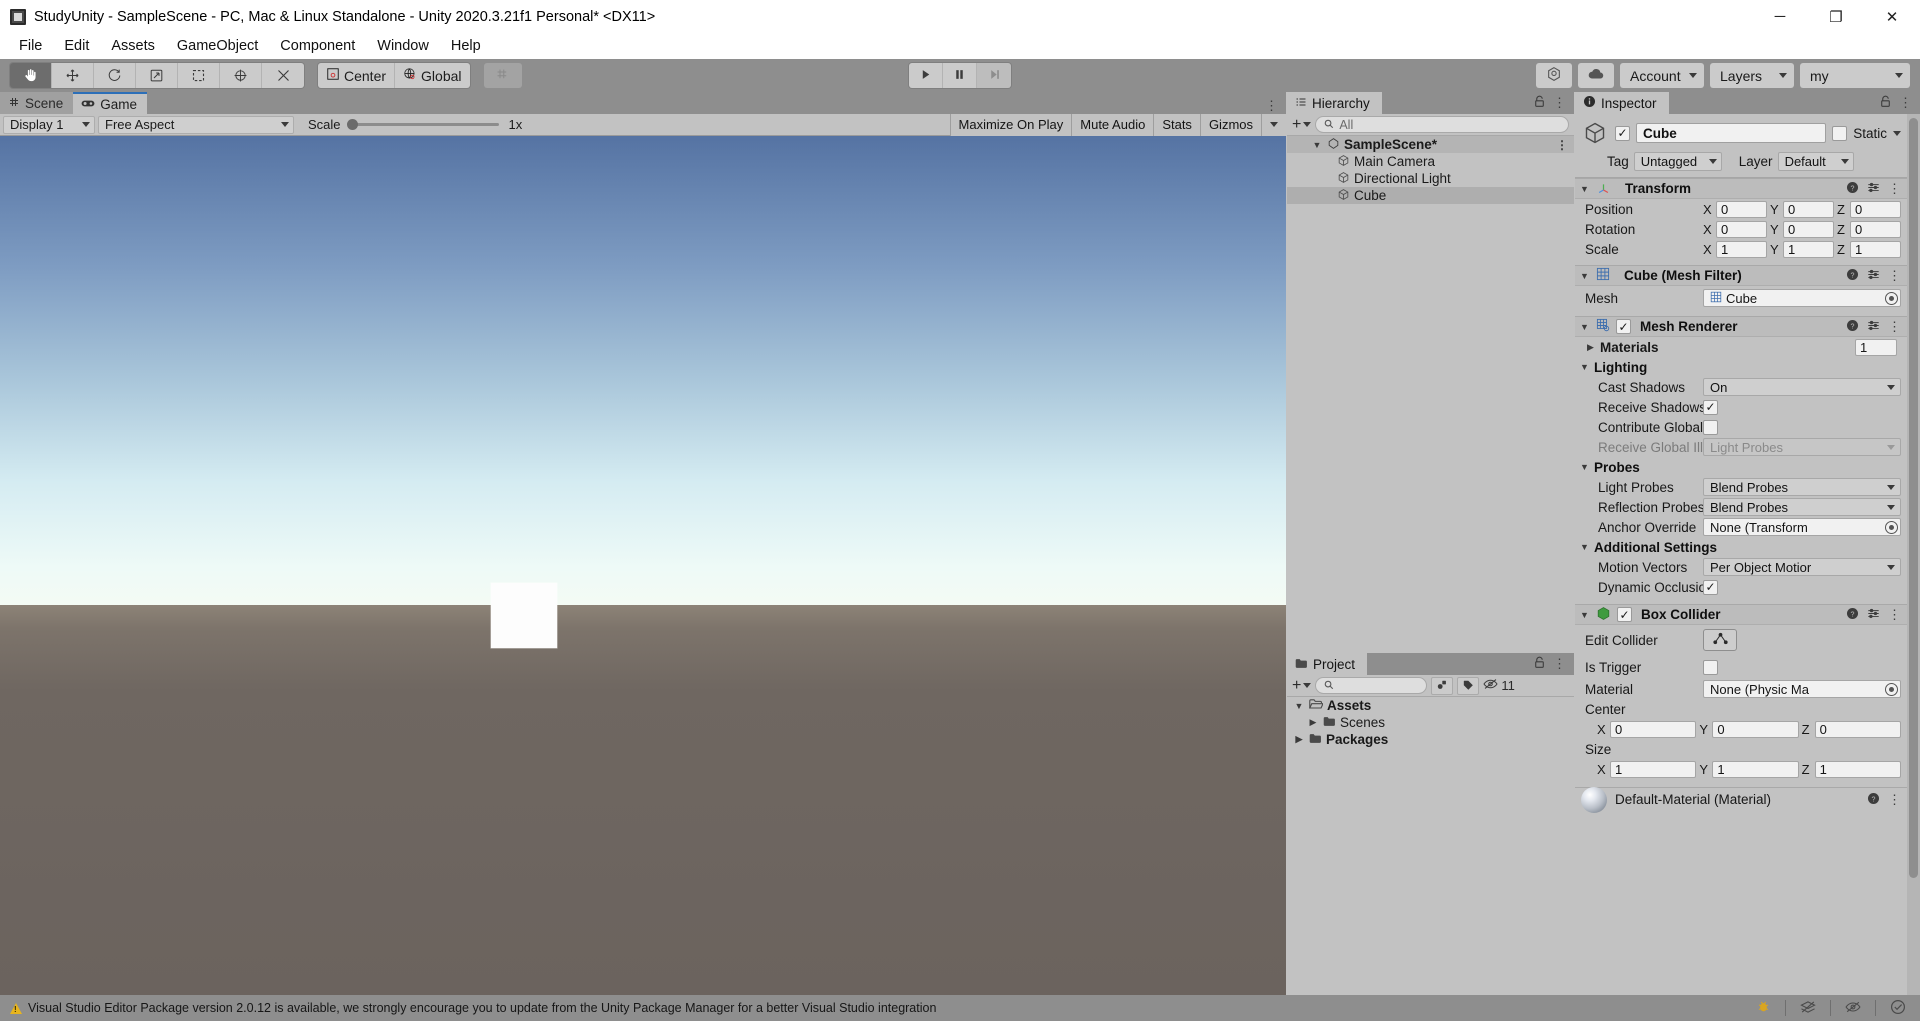 The width and height of the screenshot is (1920, 1021). I want to click on step-button, so click(994, 75).